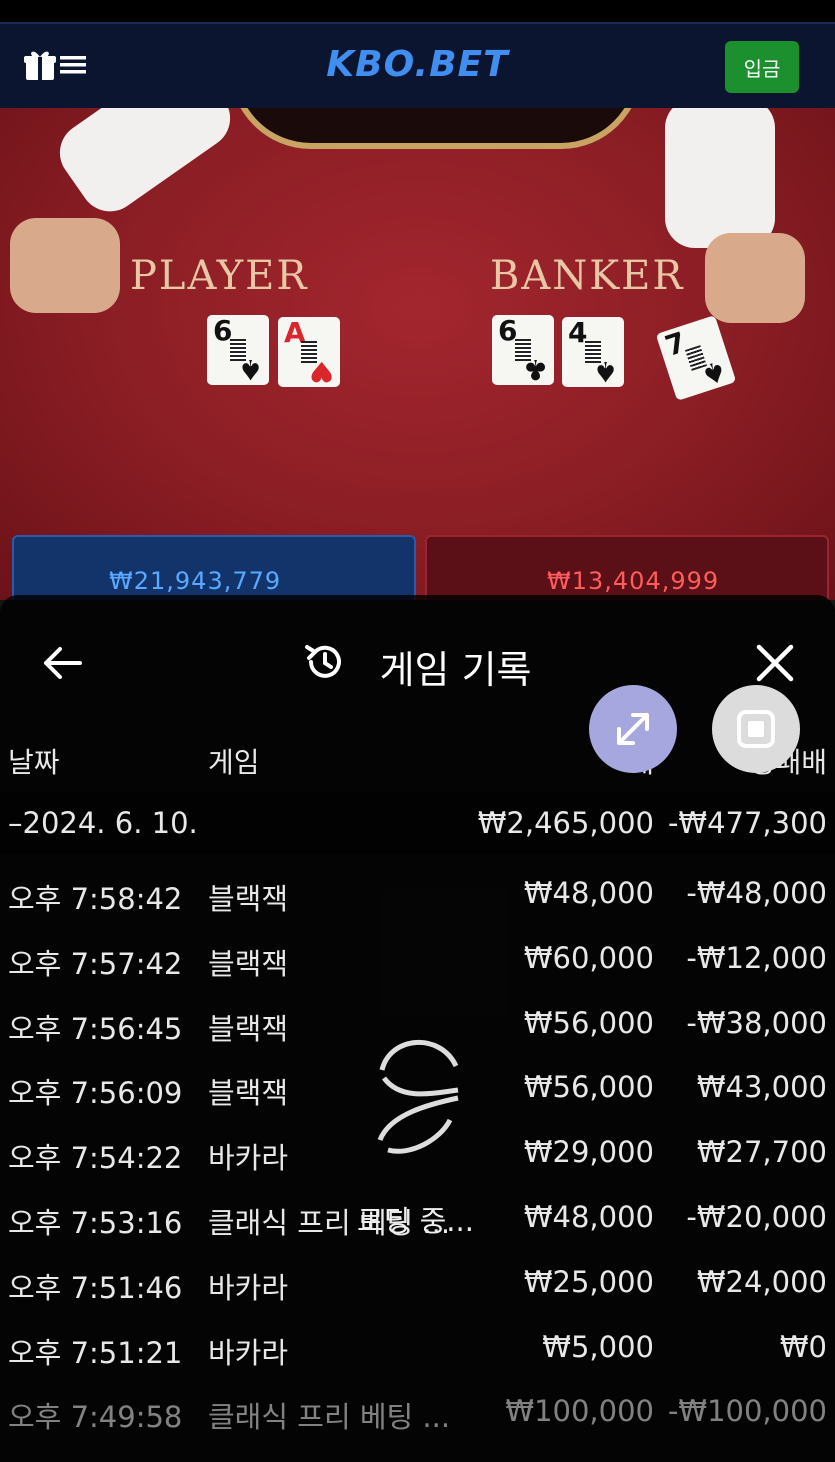 The height and width of the screenshot is (1462, 835). Describe the element at coordinates (417, 893) in the screenshot. I see `history-row: 오후 7:58:42 블랙잭 ₩48,000 -₩48,000` at that location.